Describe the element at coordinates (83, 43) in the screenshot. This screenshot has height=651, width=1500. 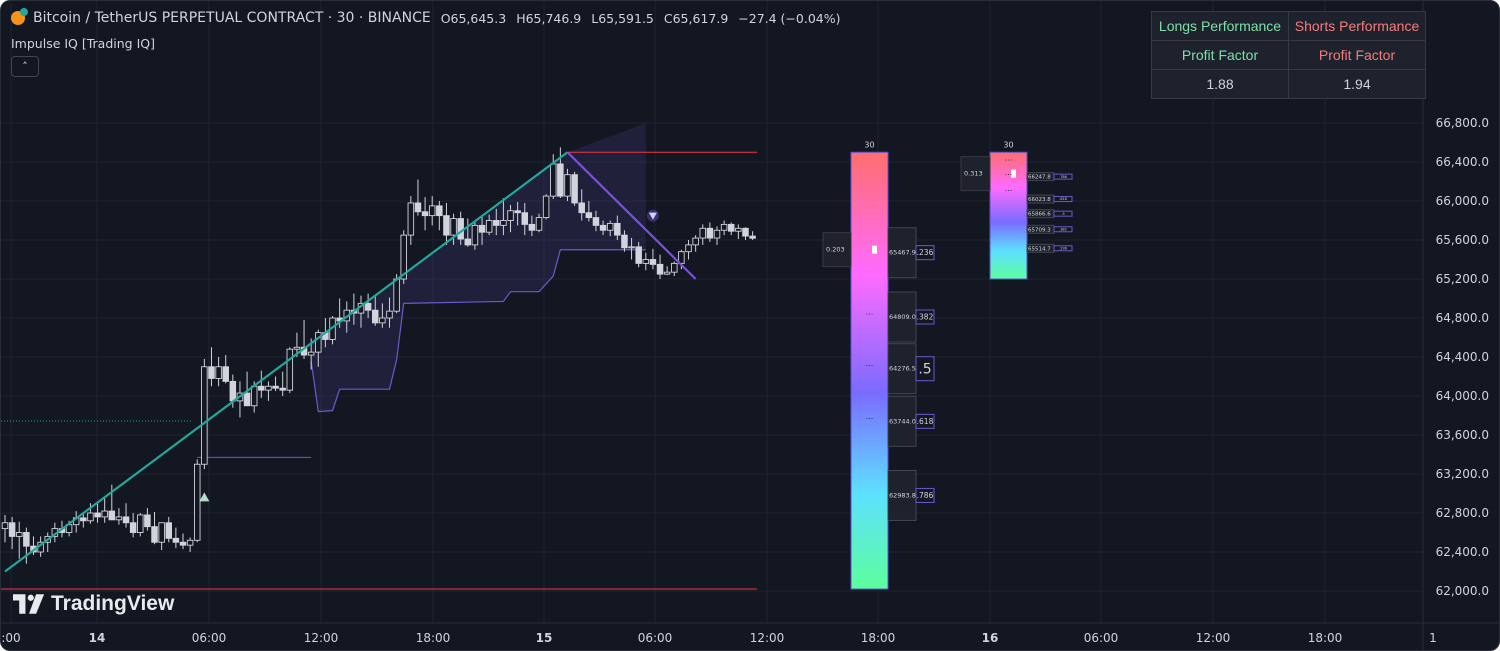
I see `indicator-name: Impulse IQ [Trading IQ]` at that location.